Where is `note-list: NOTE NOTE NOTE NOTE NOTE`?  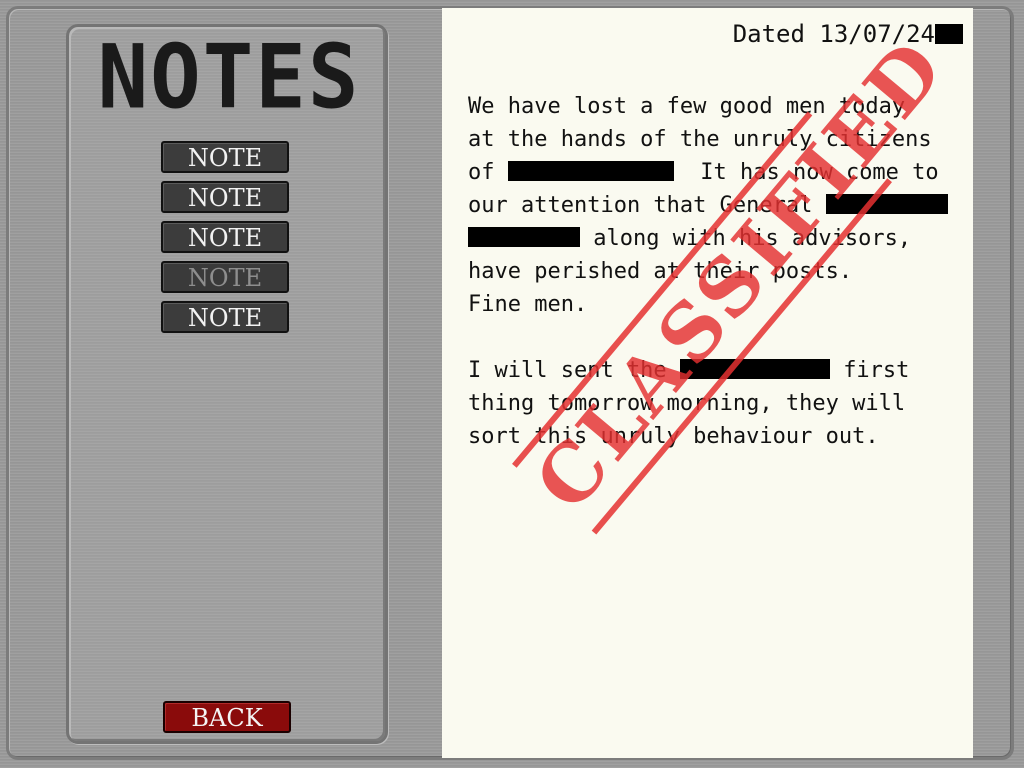 note-list: NOTE NOTE NOTE NOTE NOTE is located at coordinates (225, 241).